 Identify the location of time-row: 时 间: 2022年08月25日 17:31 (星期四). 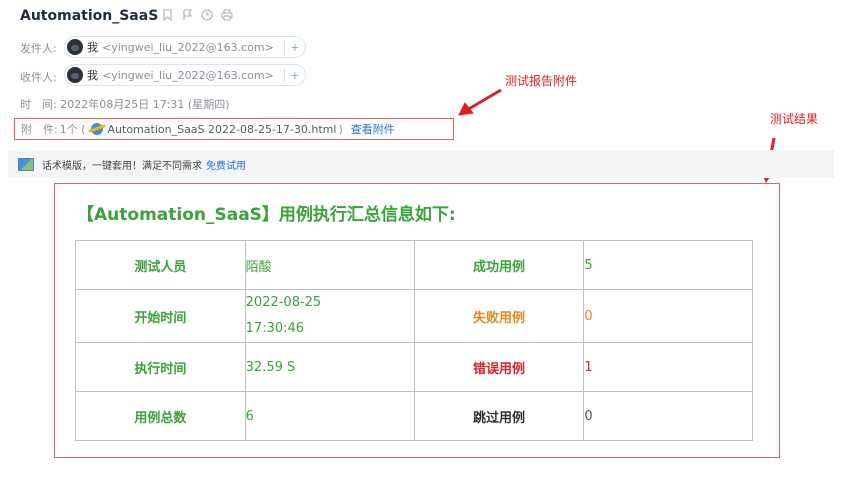
(124, 104).